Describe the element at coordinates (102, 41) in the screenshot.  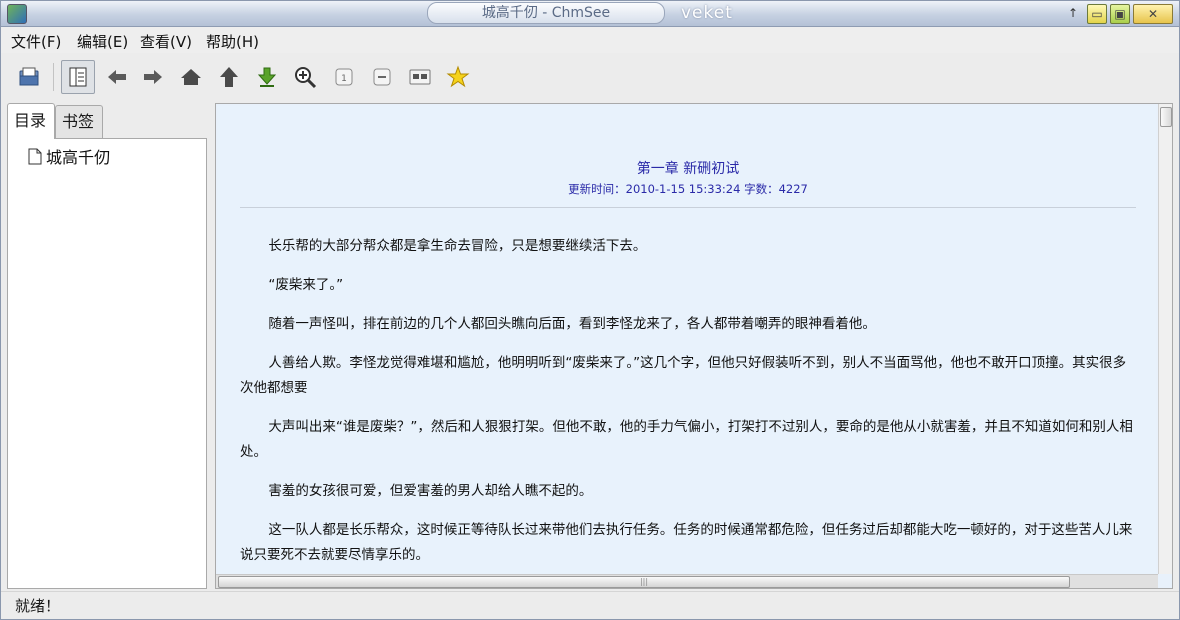
I see `menu-edit: 编辑(E)` at that location.